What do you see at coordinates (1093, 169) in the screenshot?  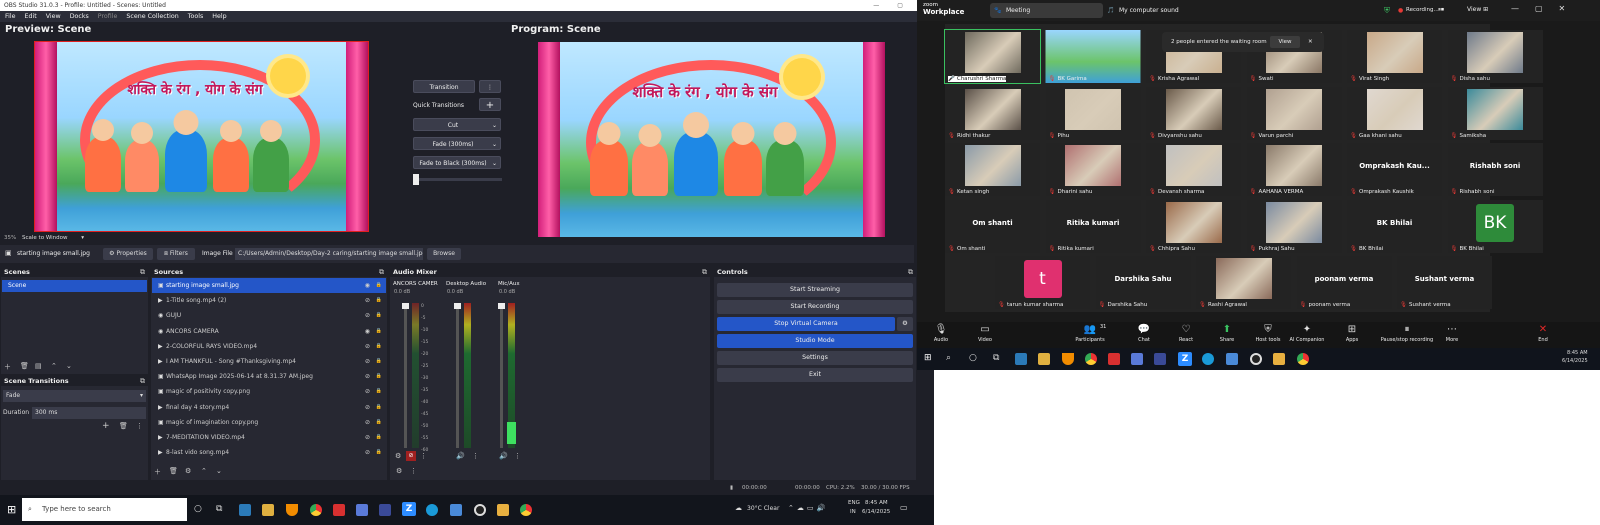 I see `participant-tile: 🎙 Dharini sahu` at bounding box center [1093, 169].